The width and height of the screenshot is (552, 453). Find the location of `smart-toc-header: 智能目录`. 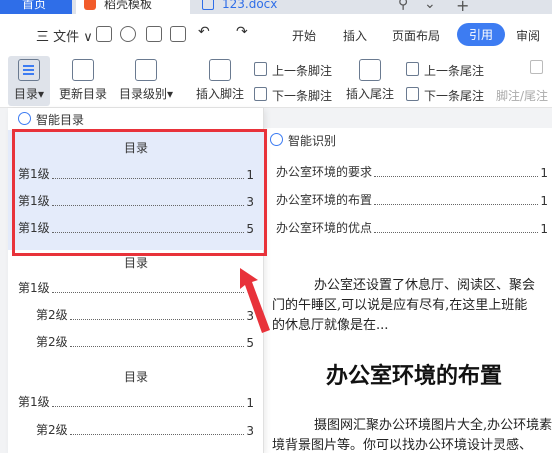

smart-toc-header: 智能目录 is located at coordinates (51, 119).